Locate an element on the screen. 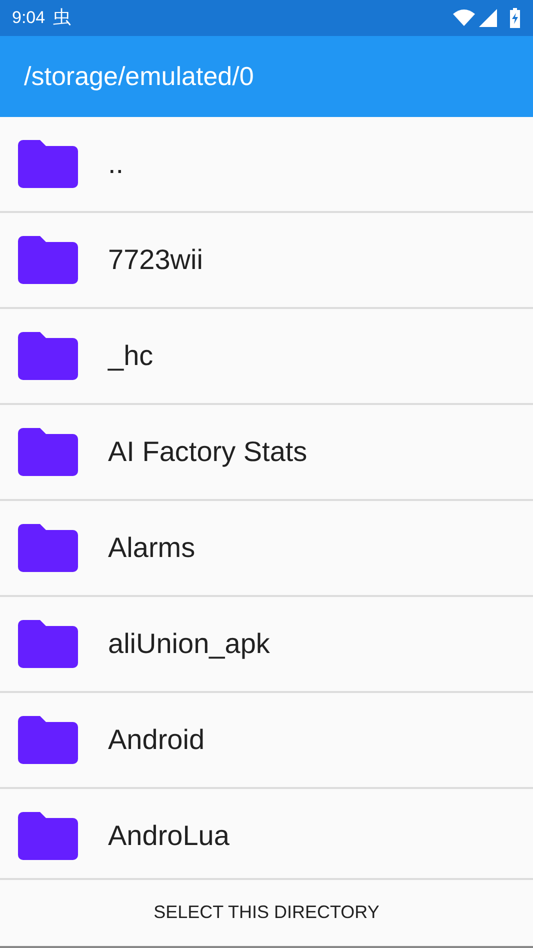 This screenshot has height=948, width=533. directory-path: /storage/emulated/0 is located at coordinates (139, 76).